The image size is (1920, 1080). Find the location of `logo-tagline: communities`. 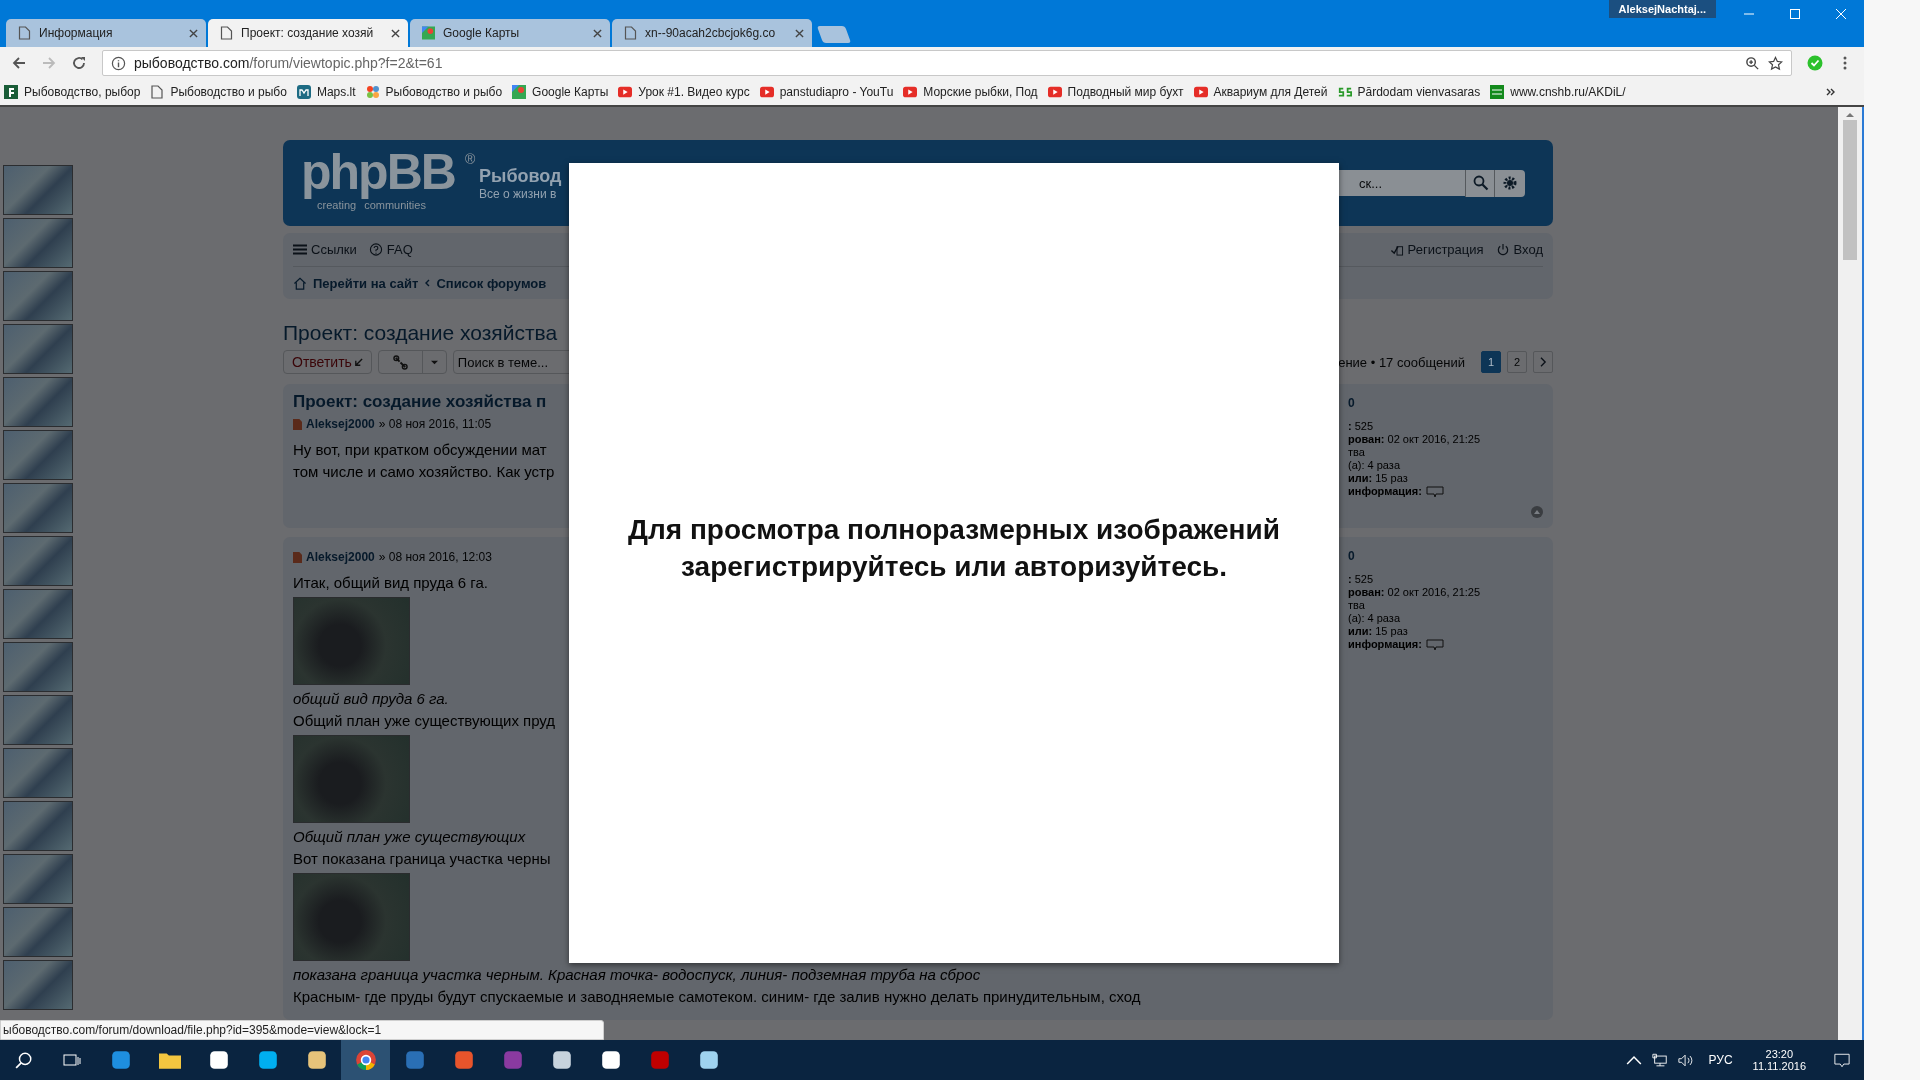

logo-tagline: communities is located at coordinates (395, 205).